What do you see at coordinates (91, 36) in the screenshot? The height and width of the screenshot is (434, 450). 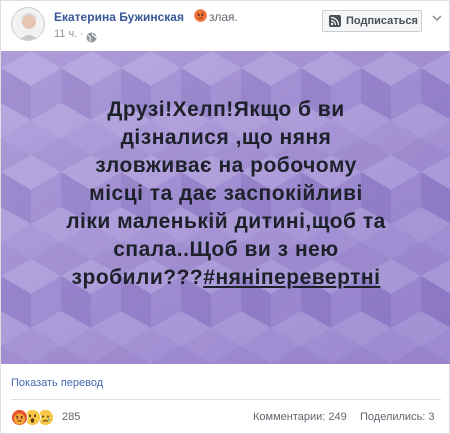 I see `globe-icon` at bounding box center [91, 36].